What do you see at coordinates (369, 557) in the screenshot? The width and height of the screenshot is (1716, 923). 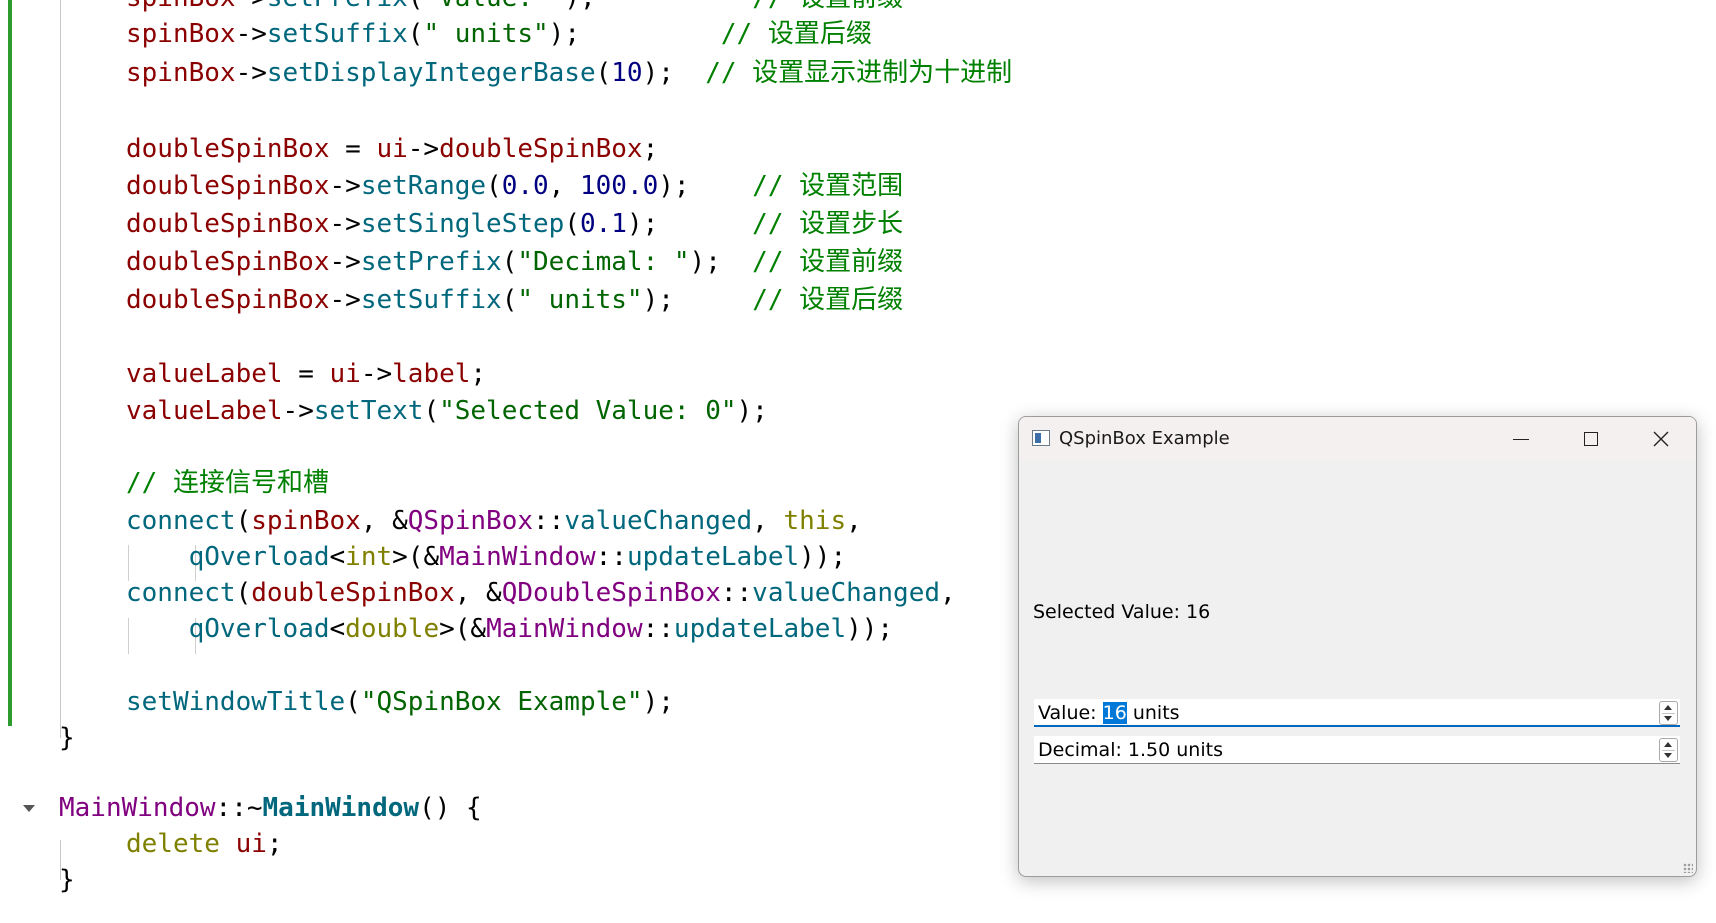 I see `code-token: int` at bounding box center [369, 557].